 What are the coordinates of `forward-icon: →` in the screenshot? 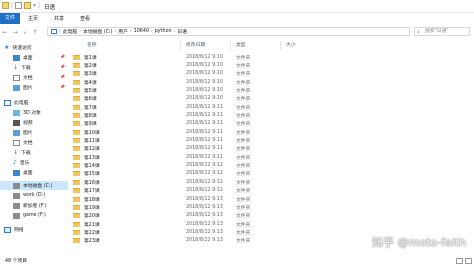 It's located at (15, 32).